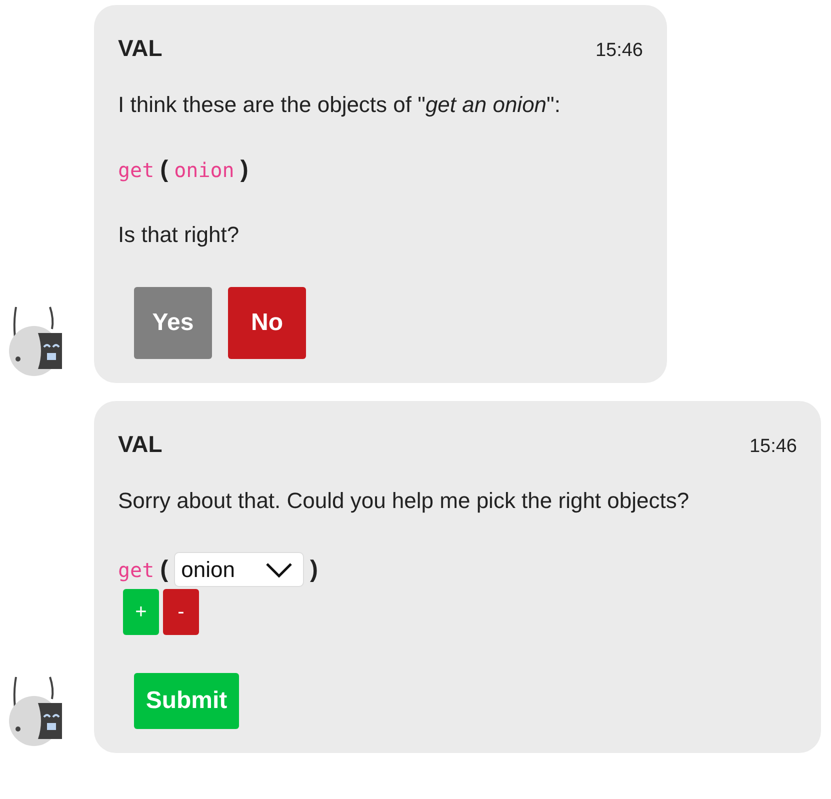 The height and width of the screenshot is (799, 831). I want to click on remove-button: -, so click(181, 612).